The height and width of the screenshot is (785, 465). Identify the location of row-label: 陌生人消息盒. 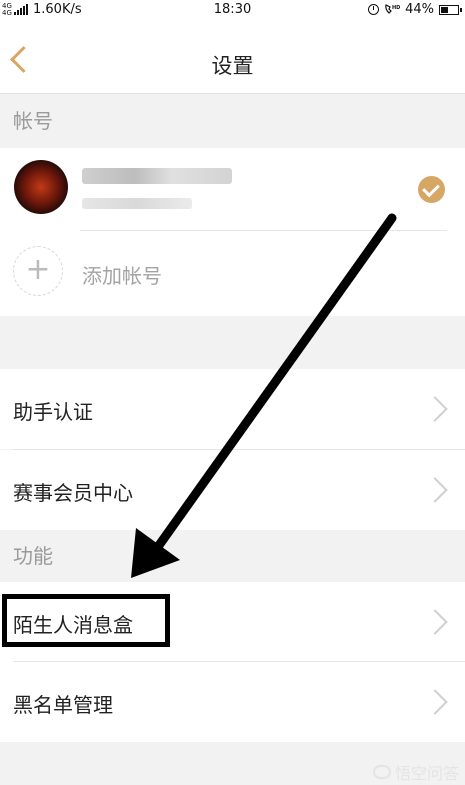
(73, 625).